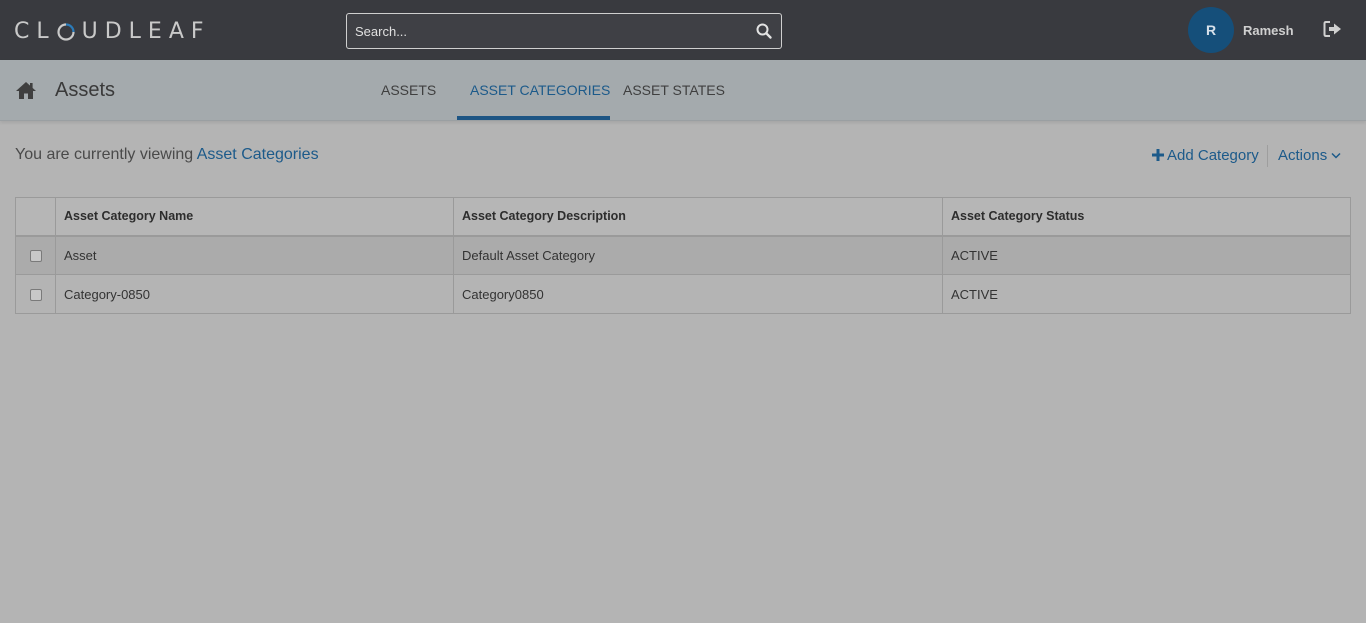 The image size is (1366, 623). What do you see at coordinates (1213, 155) in the screenshot?
I see `add-category-label: Add Category` at bounding box center [1213, 155].